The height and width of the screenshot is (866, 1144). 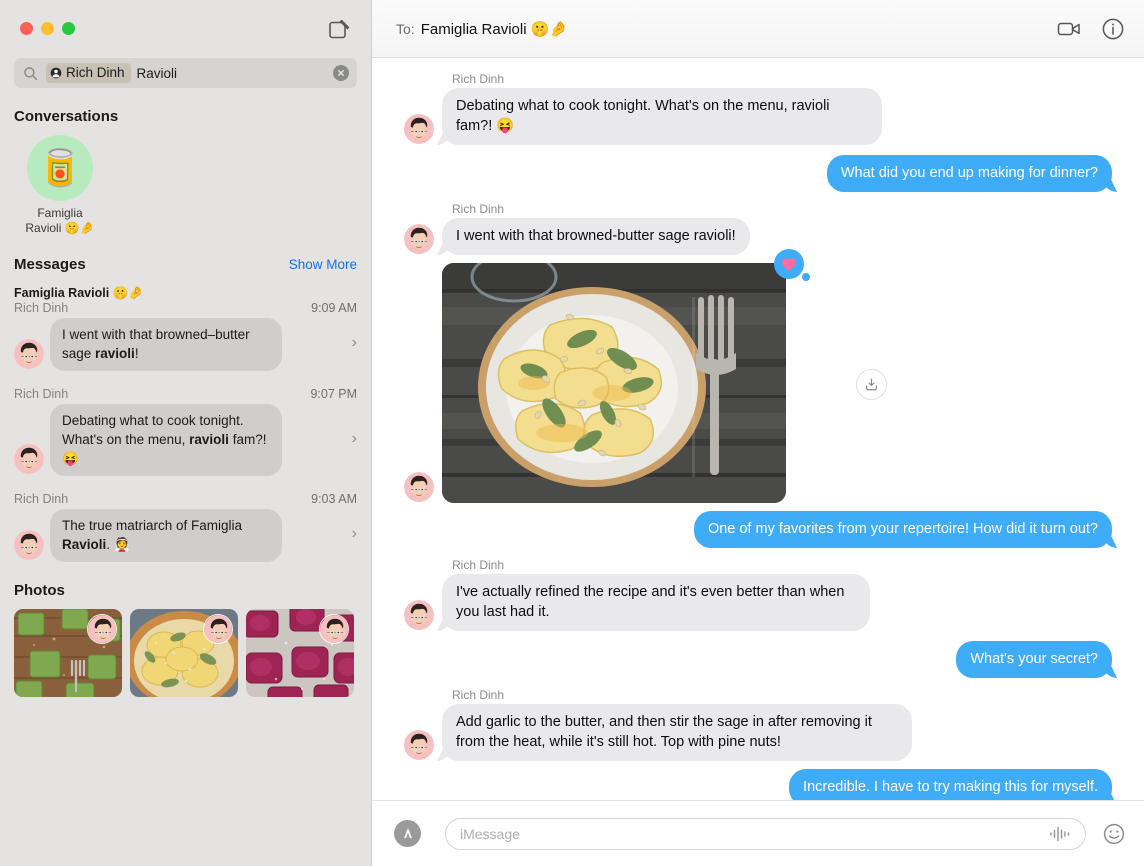 What do you see at coordinates (756, 173) in the screenshot?
I see `message-group: What did you end up making for dinner?` at bounding box center [756, 173].